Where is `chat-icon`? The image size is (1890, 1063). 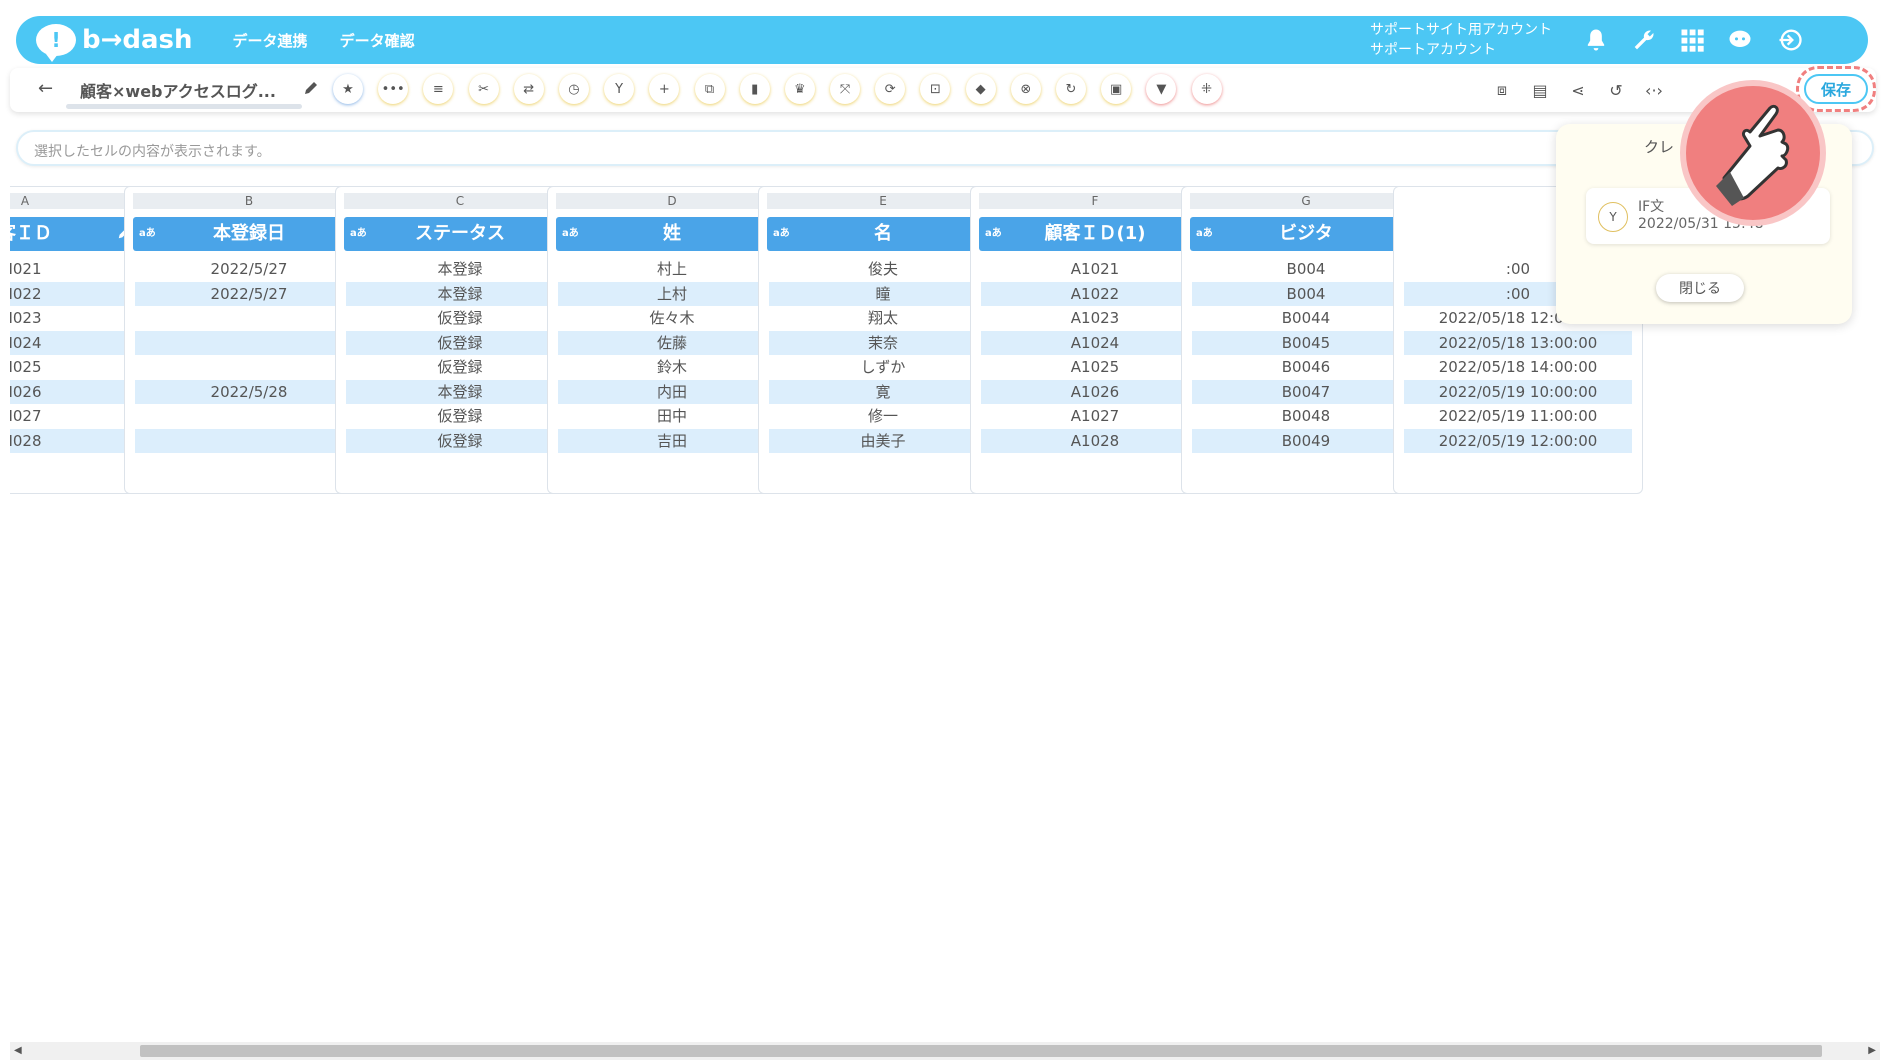 chat-icon is located at coordinates (1740, 40).